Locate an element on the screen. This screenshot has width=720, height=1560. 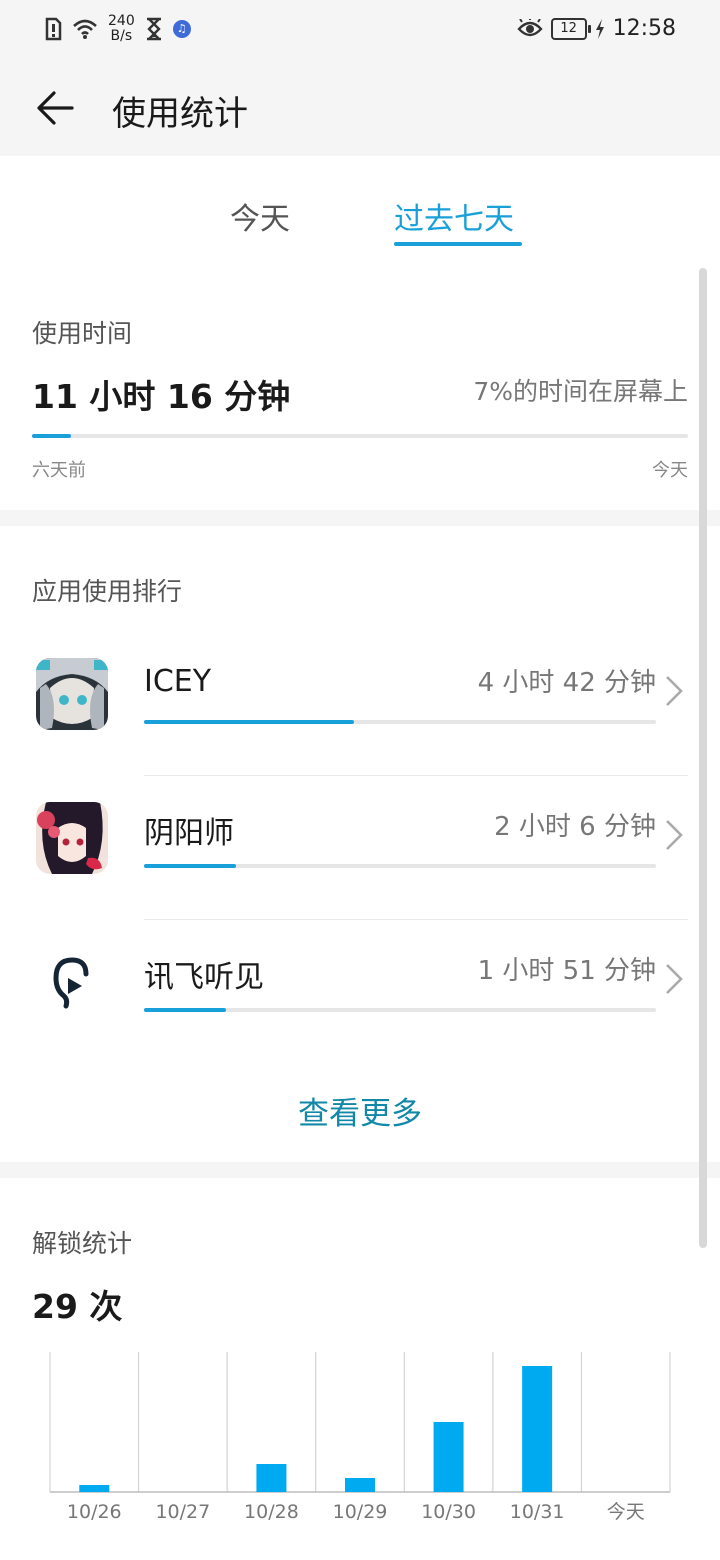
chart-tick-label: 10/29 is located at coordinates (360, 1512).